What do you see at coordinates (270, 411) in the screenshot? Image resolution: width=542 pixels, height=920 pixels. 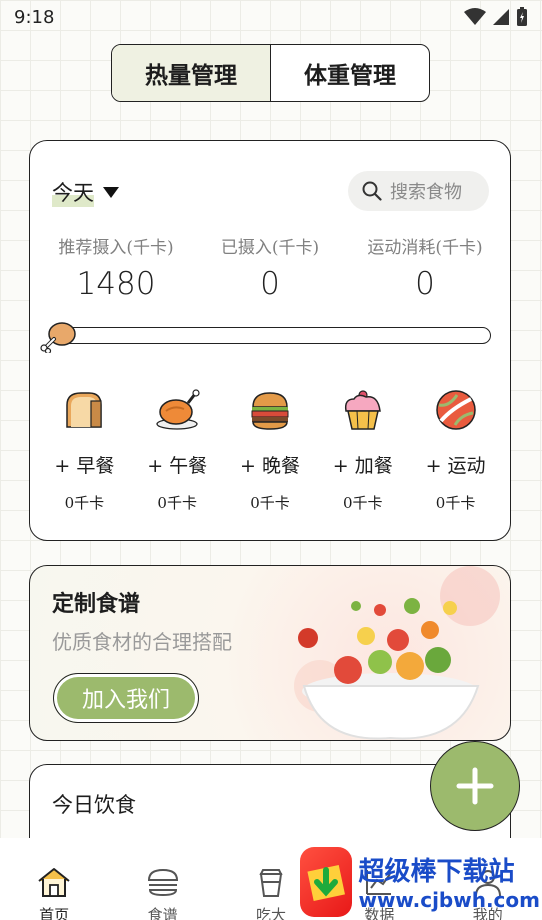 I see `burger-icon` at bounding box center [270, 411].